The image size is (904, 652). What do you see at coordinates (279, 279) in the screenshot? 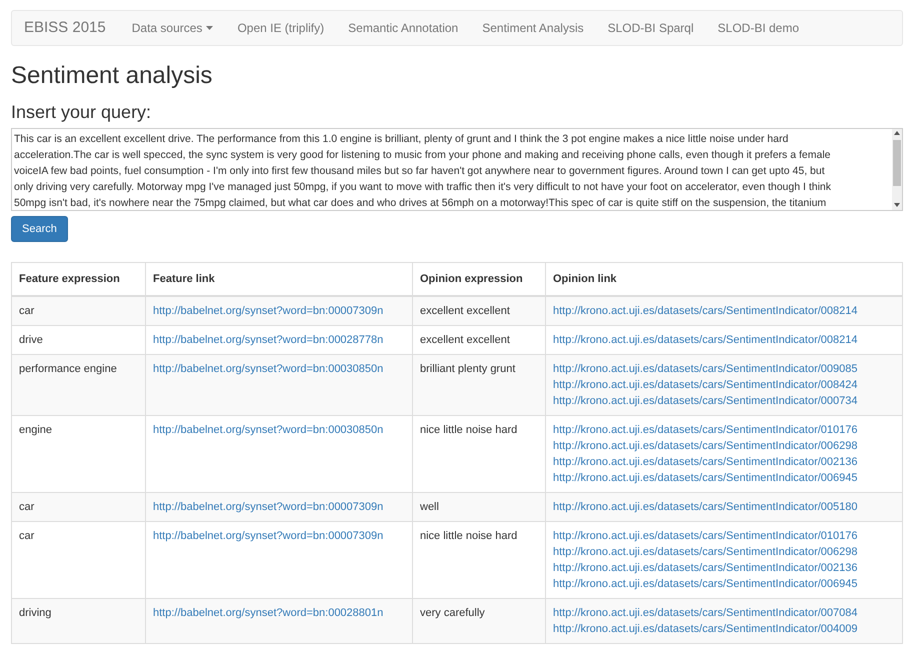
I see `column-header: Feature link` at bounding box center [279, 279].